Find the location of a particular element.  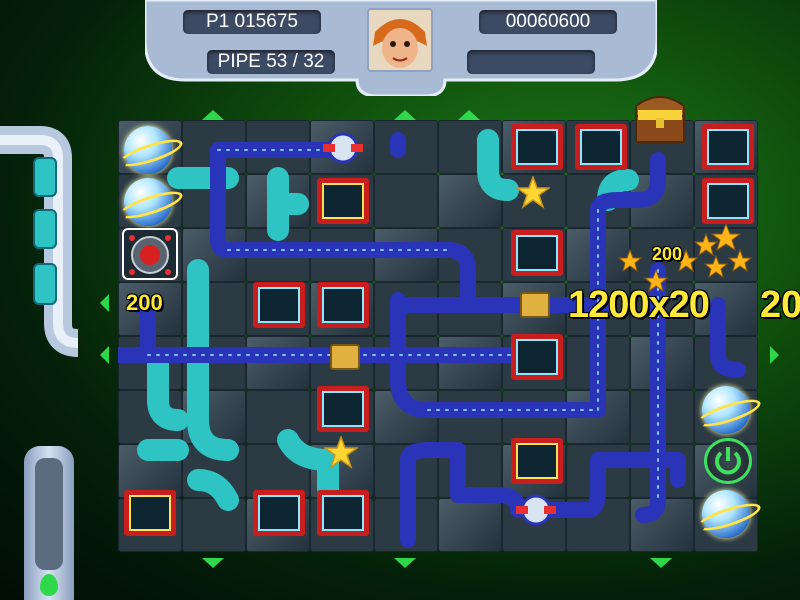

points-popup: 200 is located at coordinates (144, 302).